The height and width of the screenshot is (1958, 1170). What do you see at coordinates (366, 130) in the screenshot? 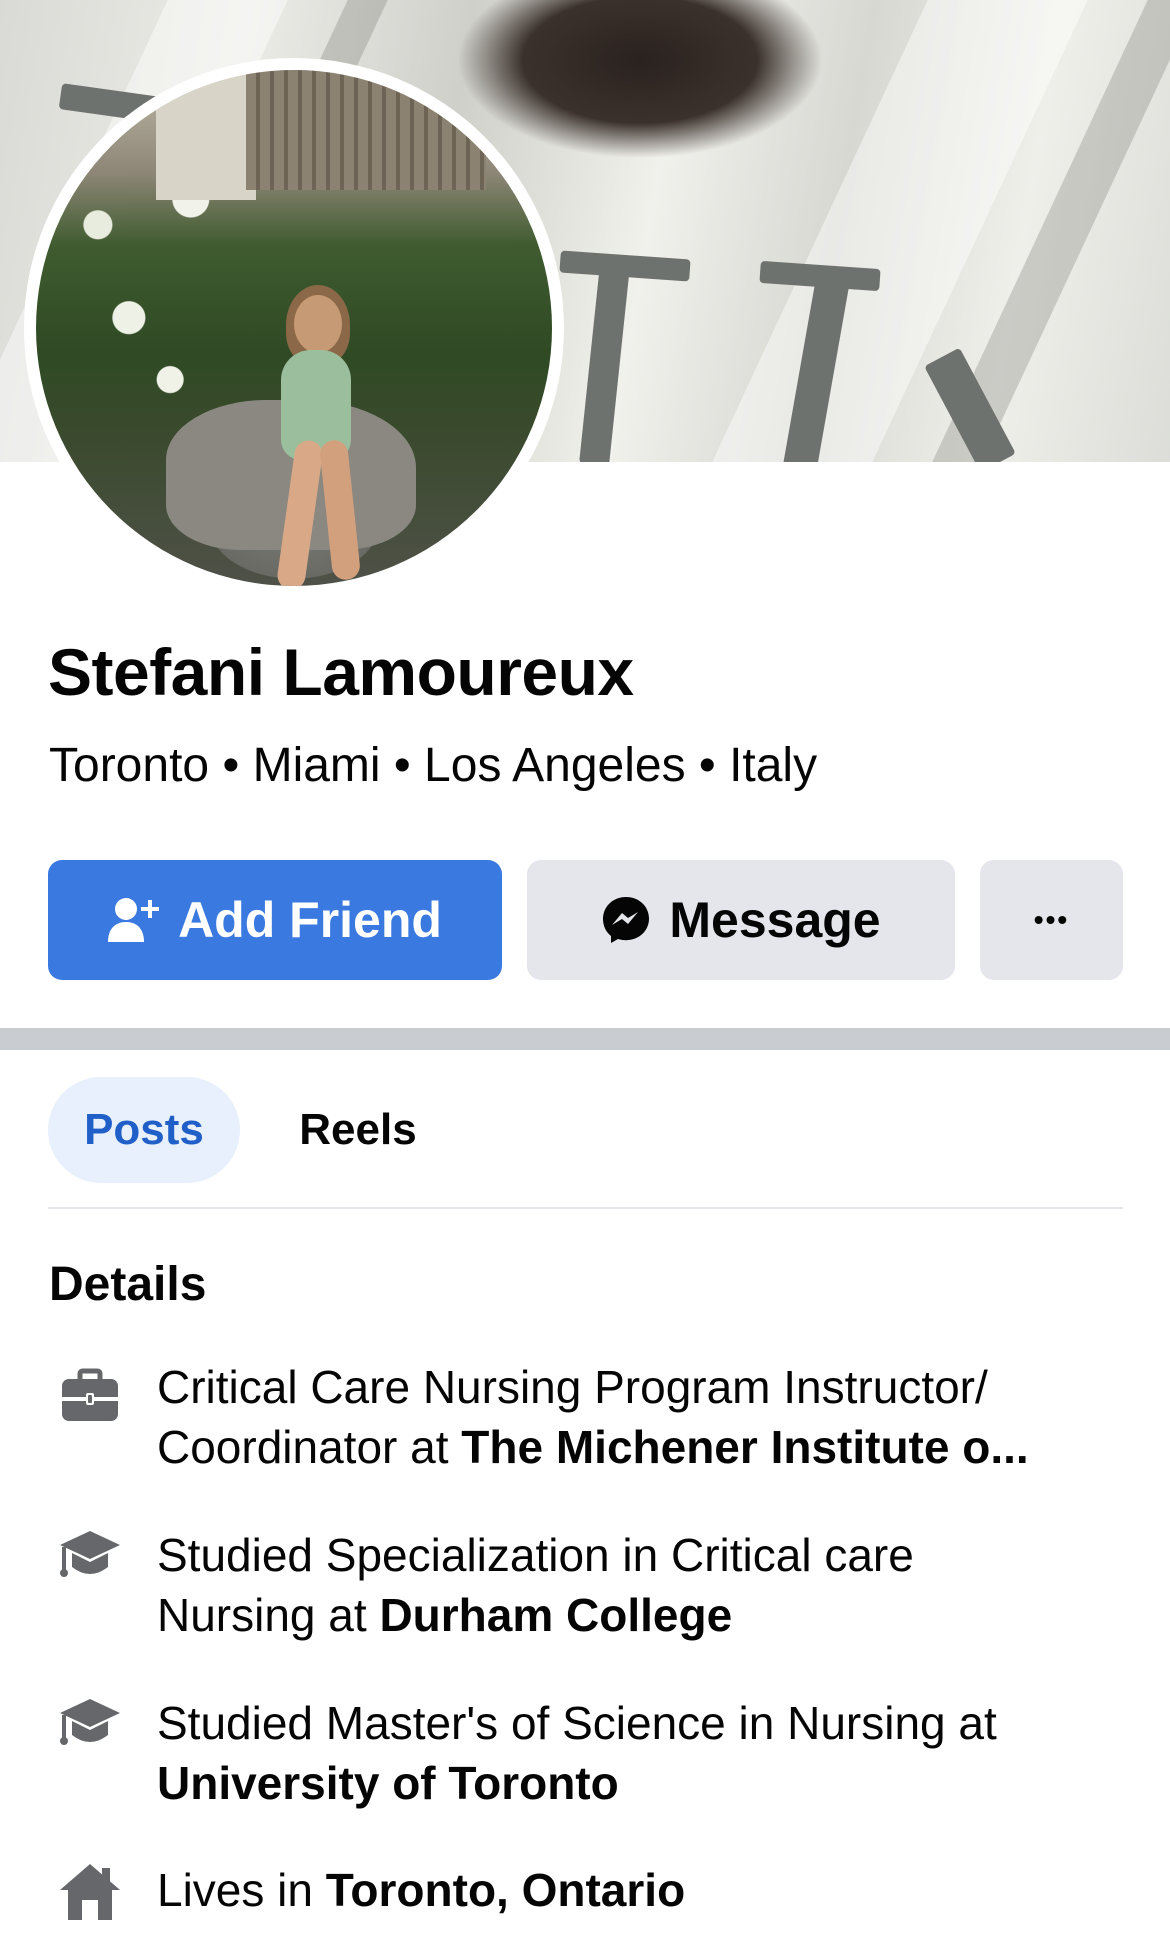
I see `avatar-fence` at bounding box center [366, 130].